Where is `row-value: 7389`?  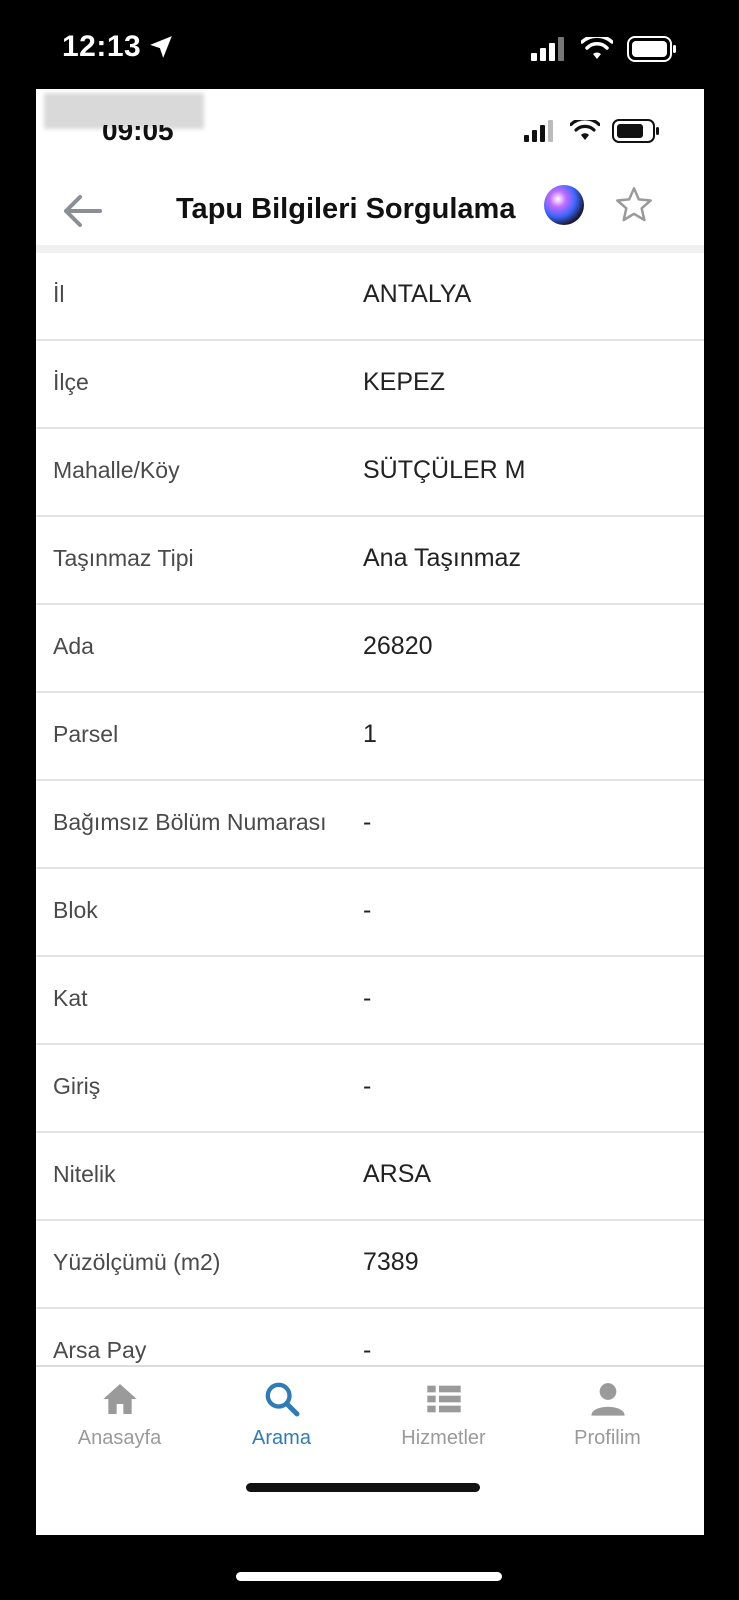 row-value: 7389 is located at coordinates (391, 1262).